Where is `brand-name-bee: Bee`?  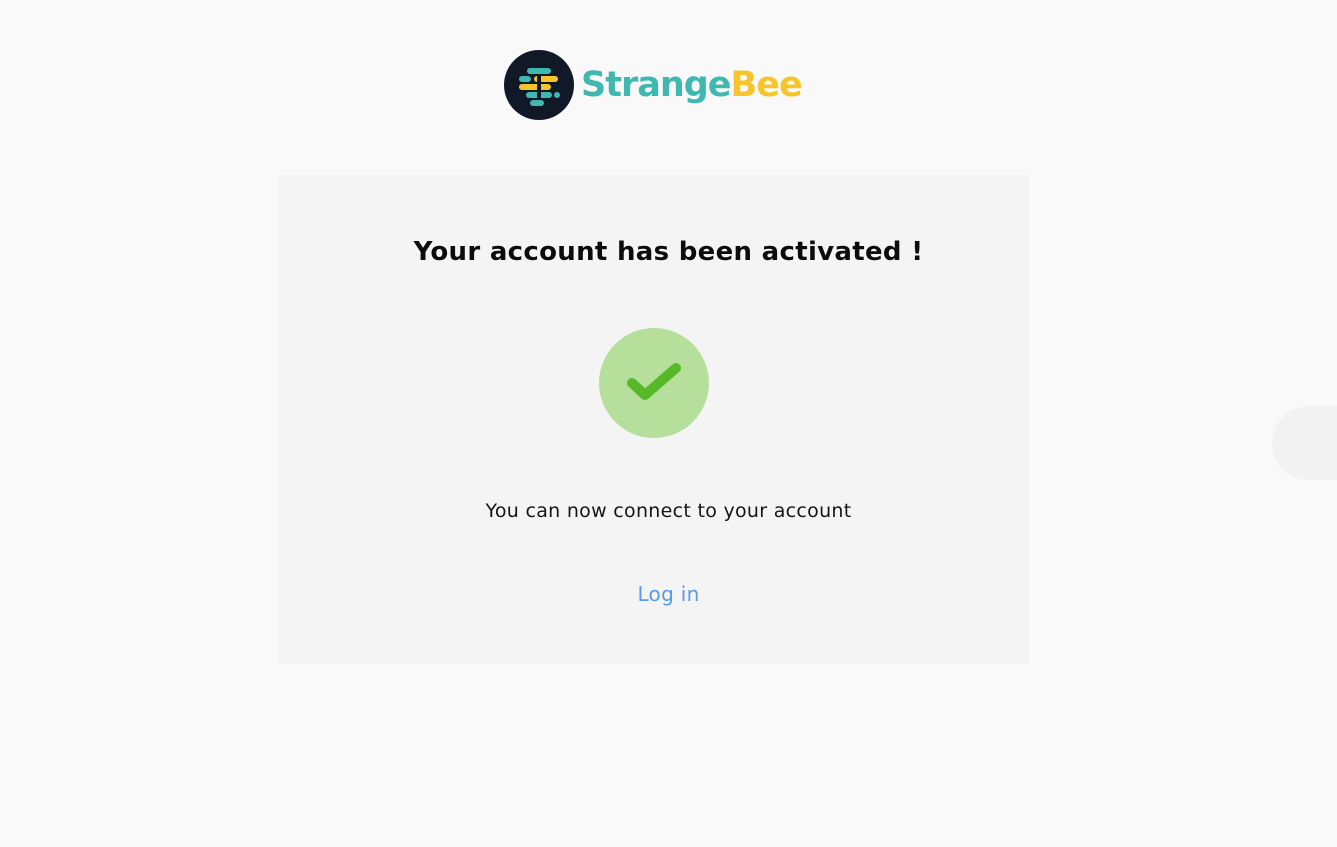
brand-name-bee: Bee is located at coordinates (766, 85).